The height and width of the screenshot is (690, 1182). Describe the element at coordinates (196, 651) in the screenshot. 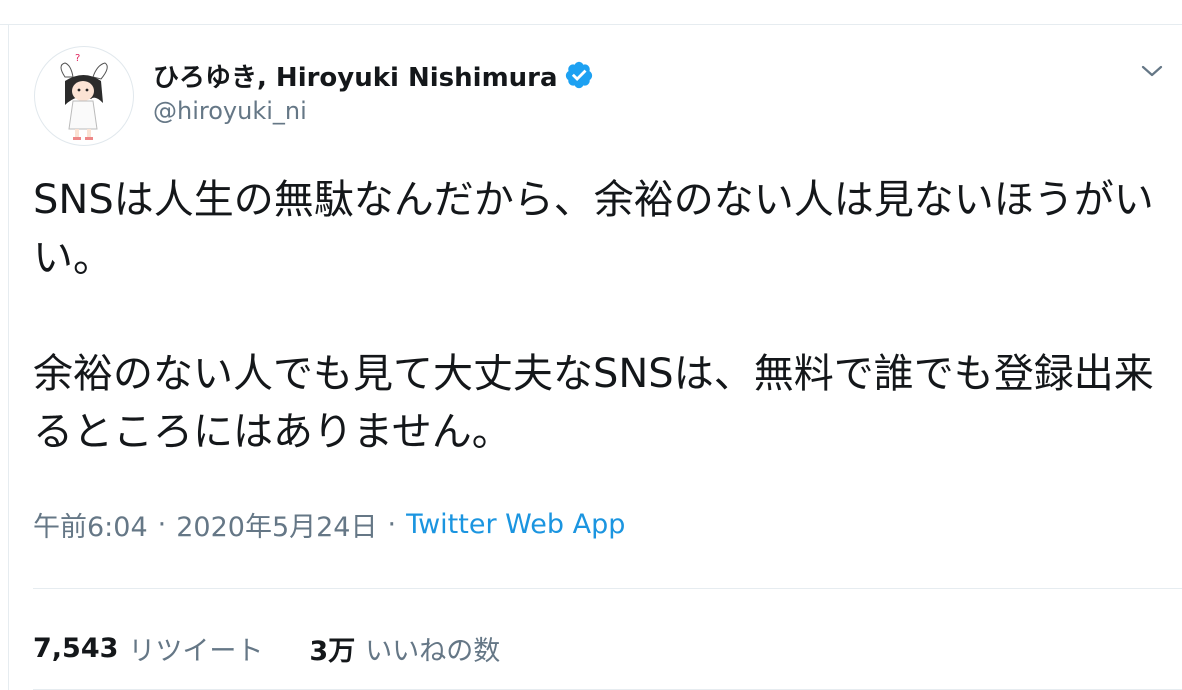

I see `retweet-label: リツイート` at that location.